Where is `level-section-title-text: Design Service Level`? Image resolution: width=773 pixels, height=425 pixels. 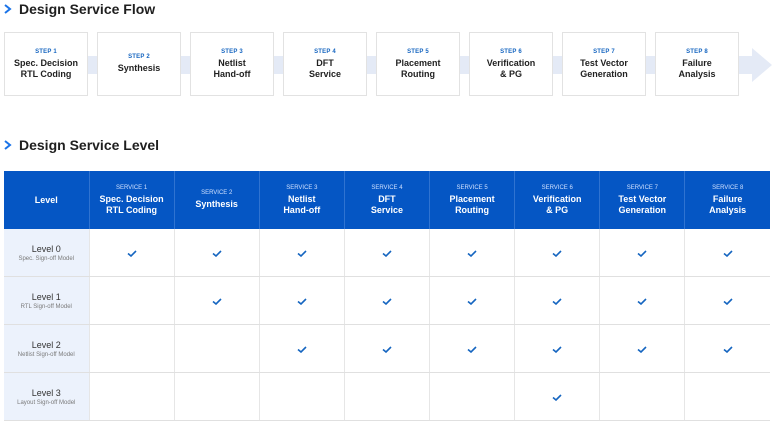 level-section-title-text: Design Service Level is located at coordinates (89, 145).